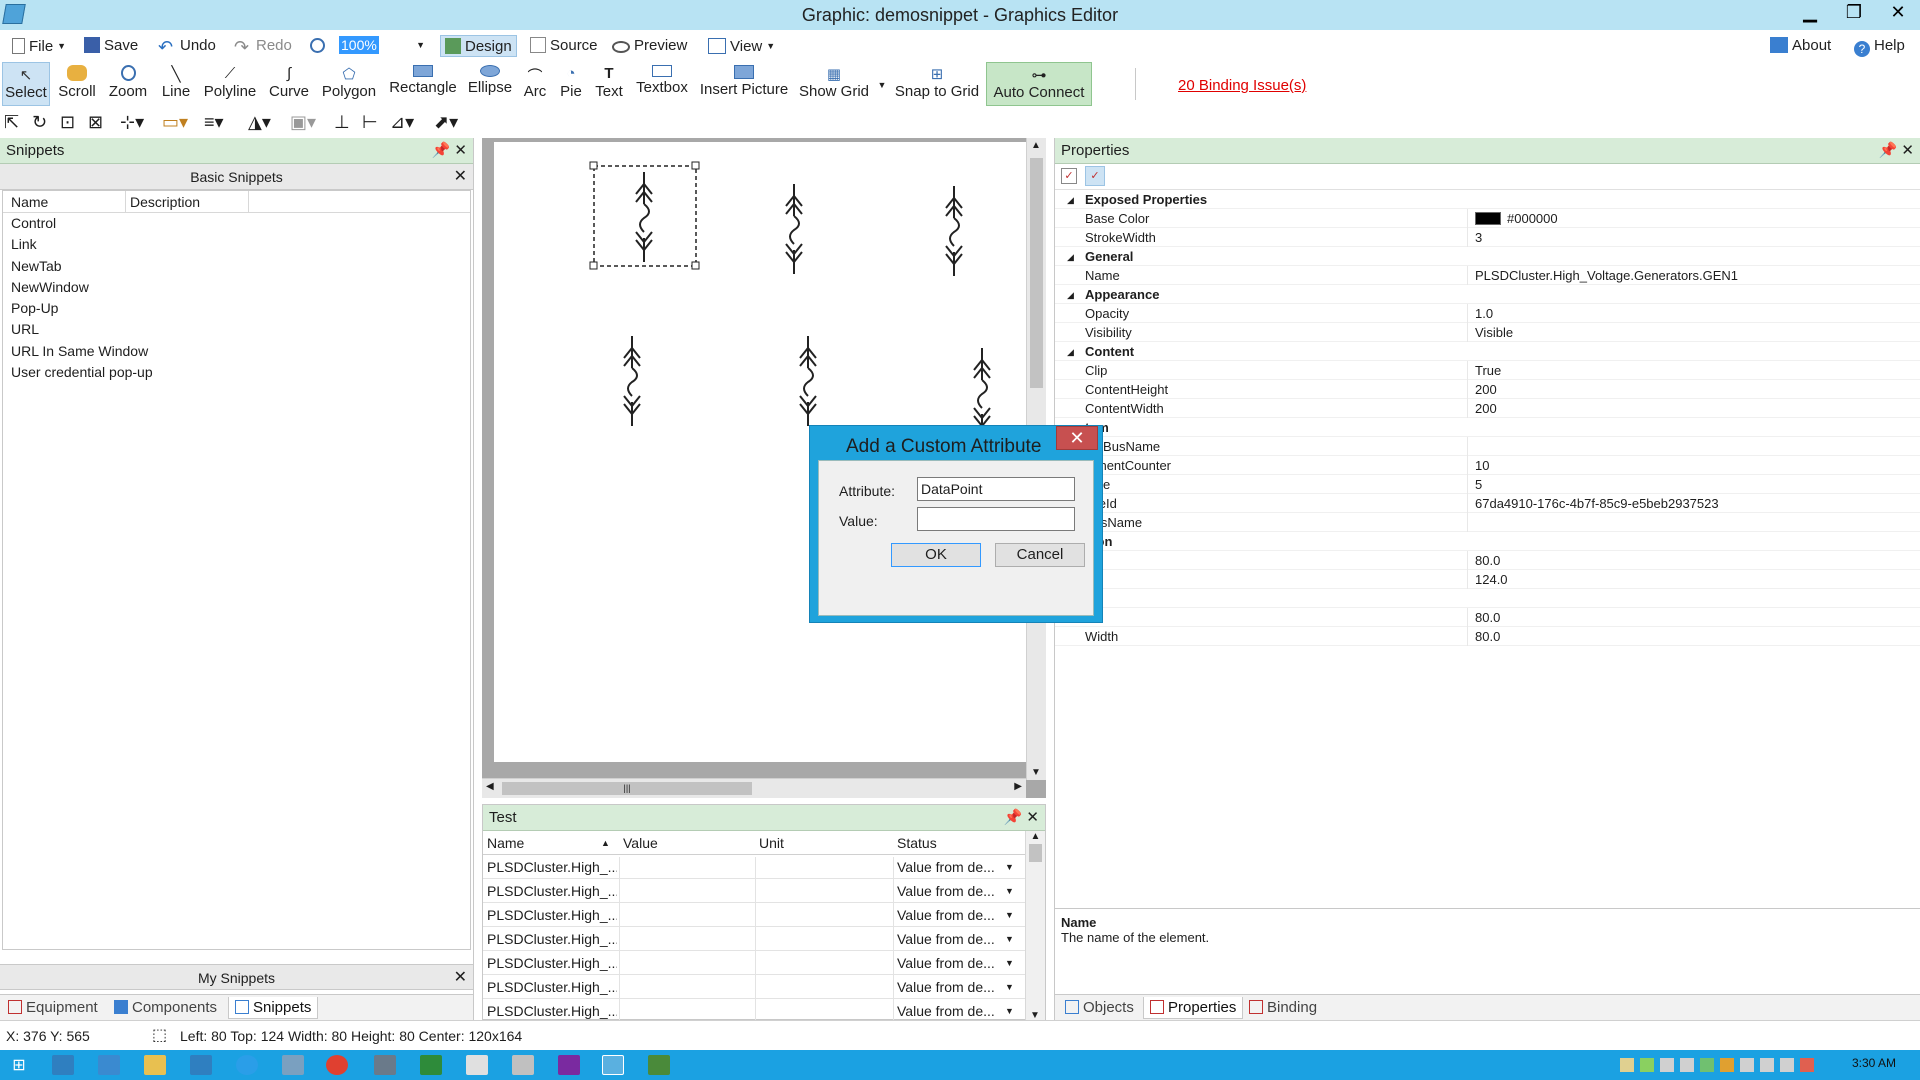 The image size is (1920, 1080). What do you see at coordinates (236, 372) in the screenshot?
I see `list-item: User credential pop-up` at bounding box center [236, 372].